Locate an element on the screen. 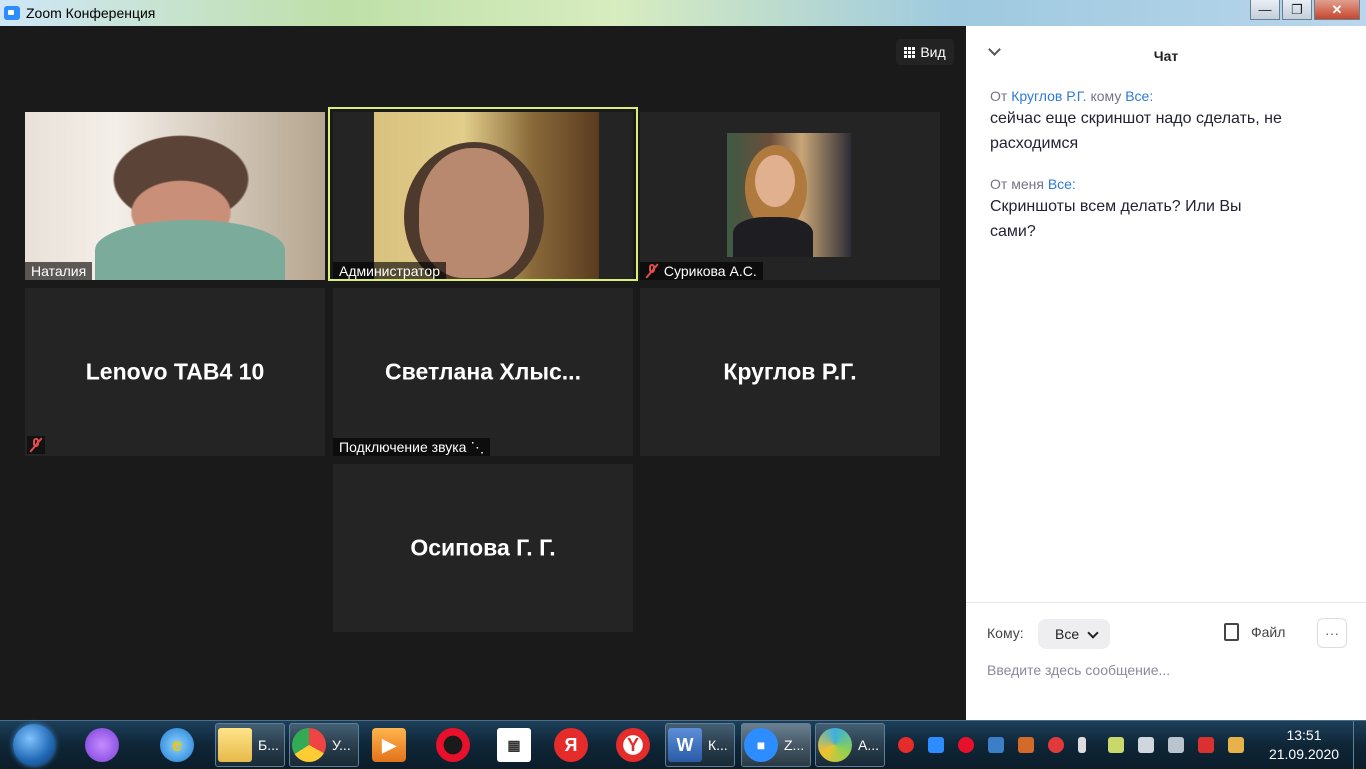  message-meta: От меня Все: is located at coordinates (1033, 184).